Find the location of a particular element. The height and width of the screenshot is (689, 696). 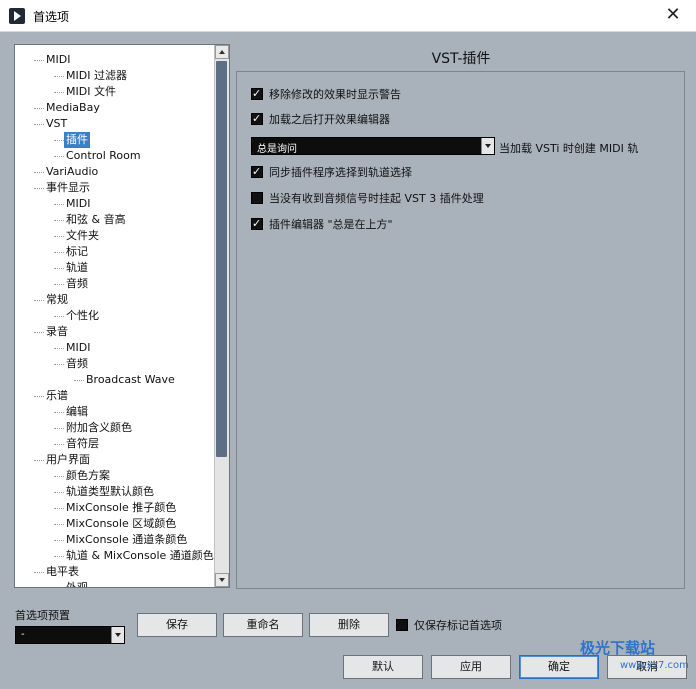

tree-item-label: MixConsole 区域颜色 is located at coordinates (121, 523).